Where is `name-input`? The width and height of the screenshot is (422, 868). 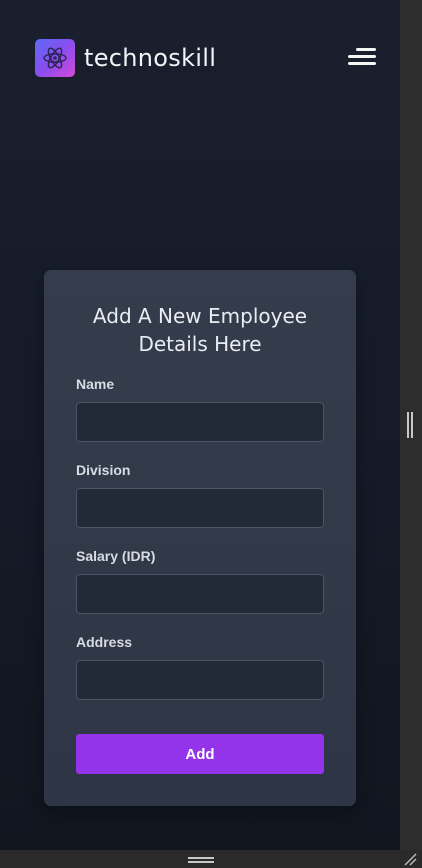 name-input is located at coordinates (200, 422).